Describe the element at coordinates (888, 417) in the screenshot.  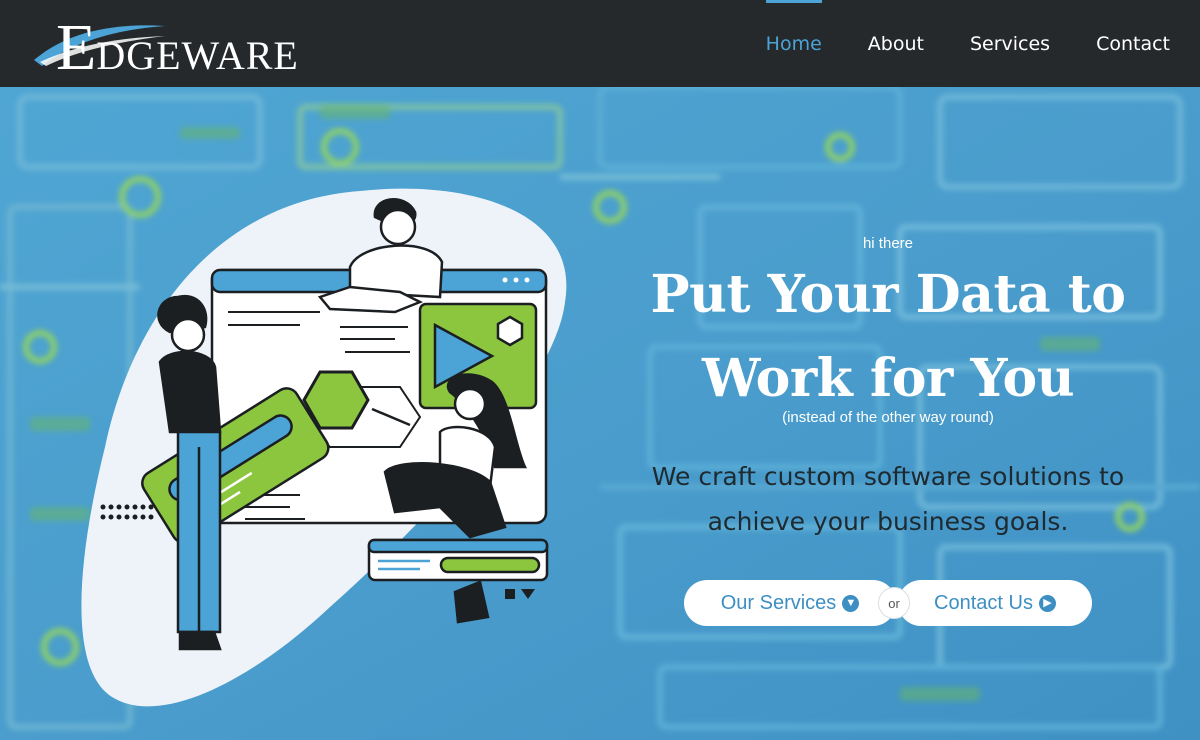
I see `hero-sub-note: (instead of the other way round)` at that location.